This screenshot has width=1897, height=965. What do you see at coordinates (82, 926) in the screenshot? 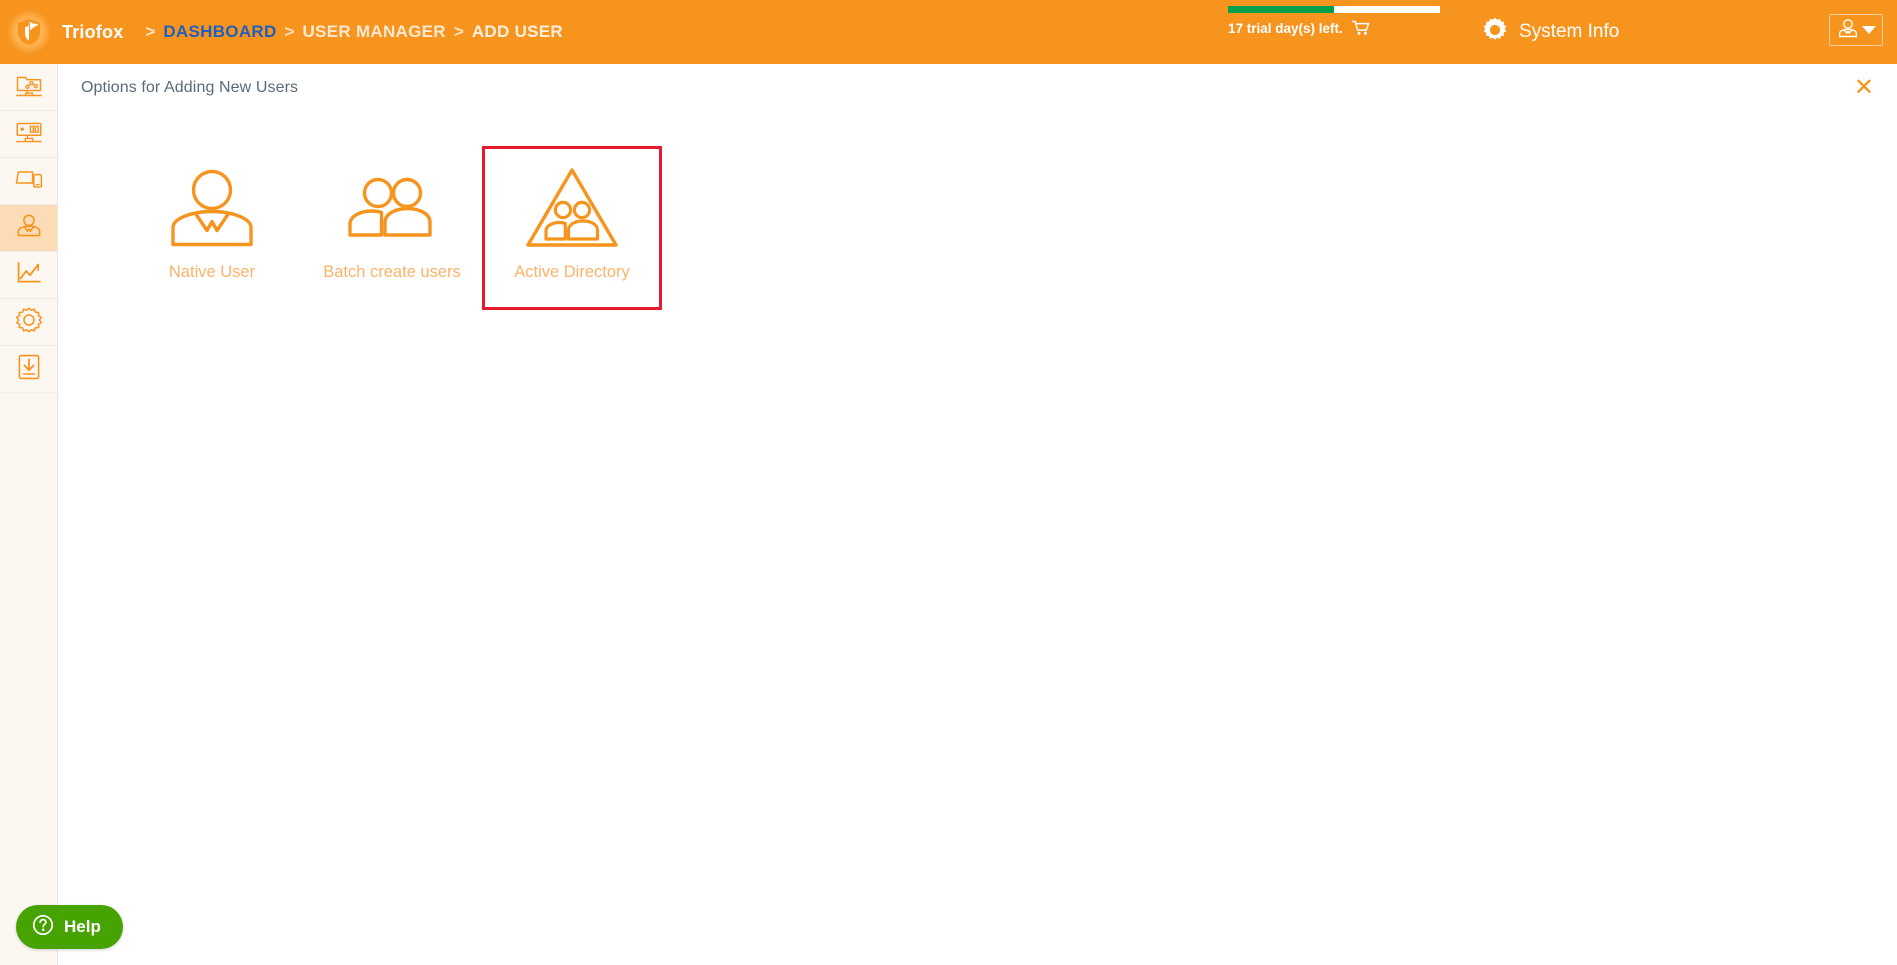
I see `help-label: Help` at bounding box center [82, 926].